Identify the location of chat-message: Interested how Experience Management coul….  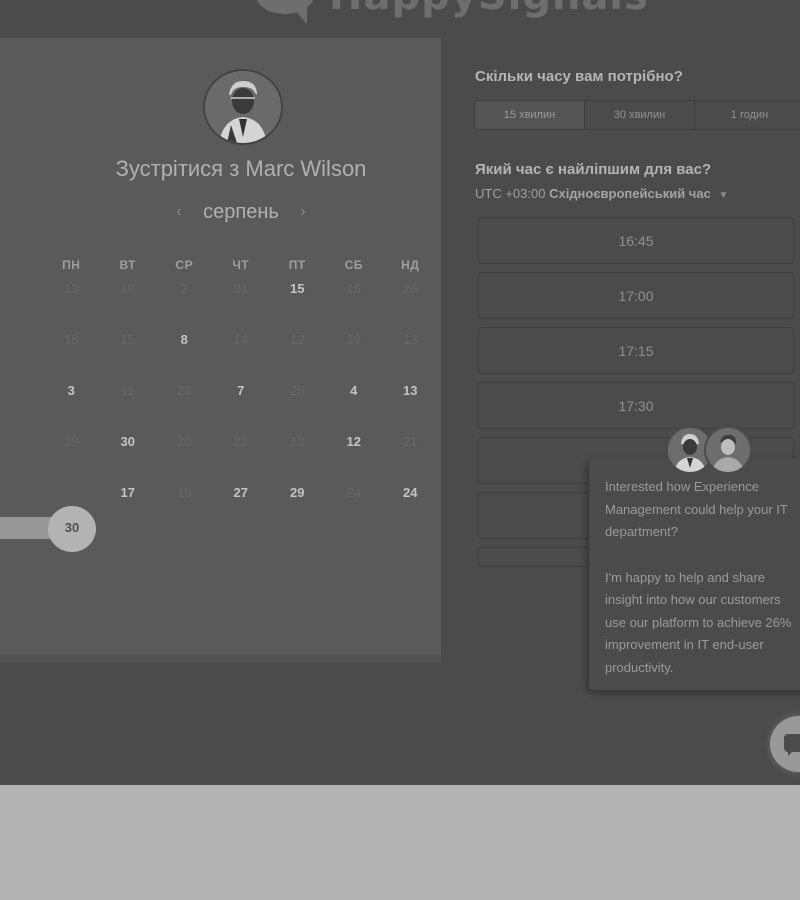
(702, 577).